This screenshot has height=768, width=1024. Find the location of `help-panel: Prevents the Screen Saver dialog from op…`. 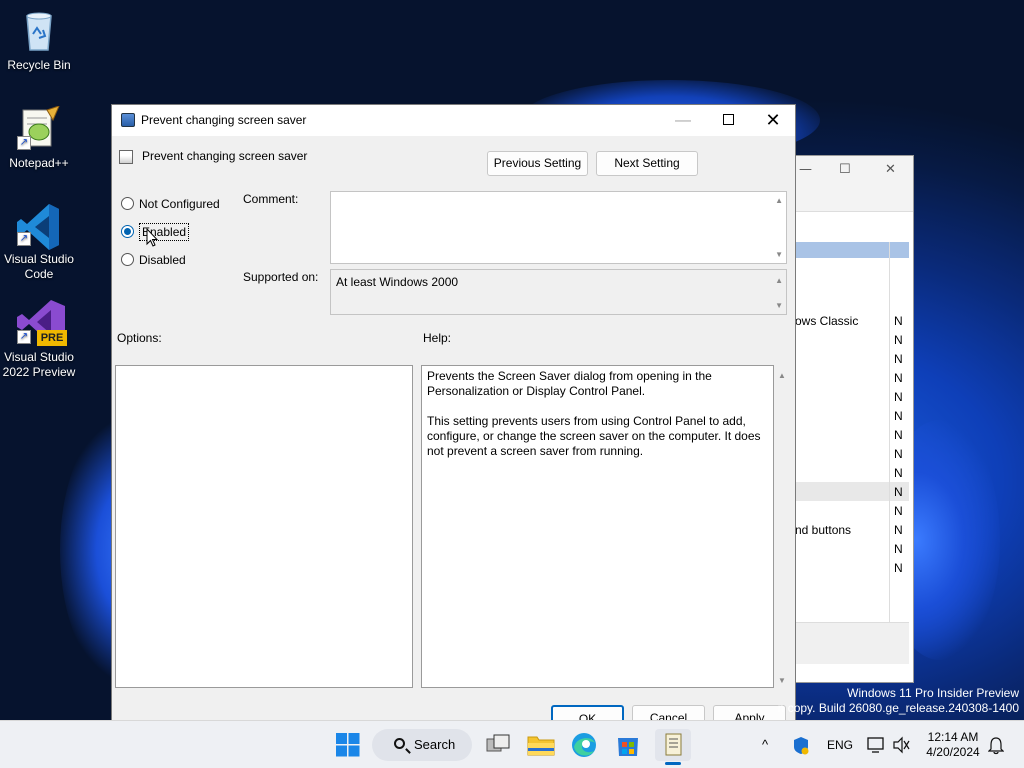

help-panel: Prevents the Screen Saver dialog from op… is located at coordinates (597, 526).